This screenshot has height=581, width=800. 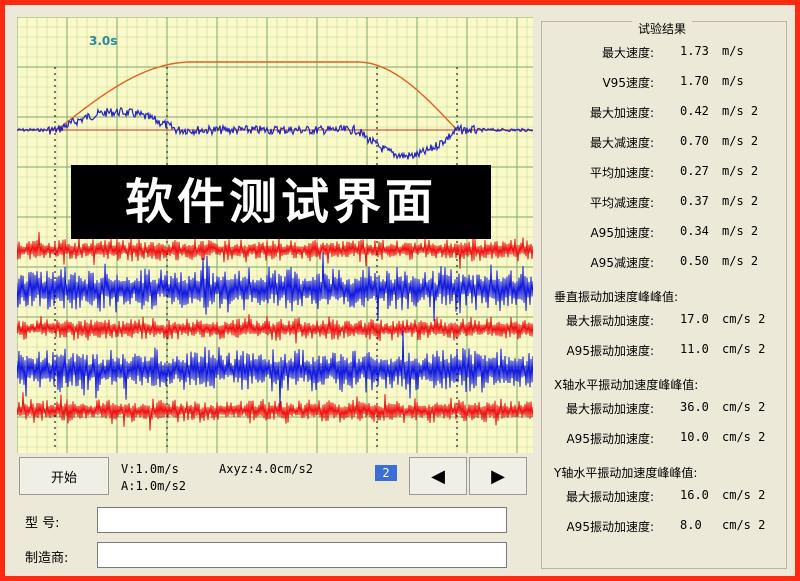 What do you see at coordinates (694, 201) in the screenshot?
I see `result-value: 0.37` at bounding box center [694, 201].